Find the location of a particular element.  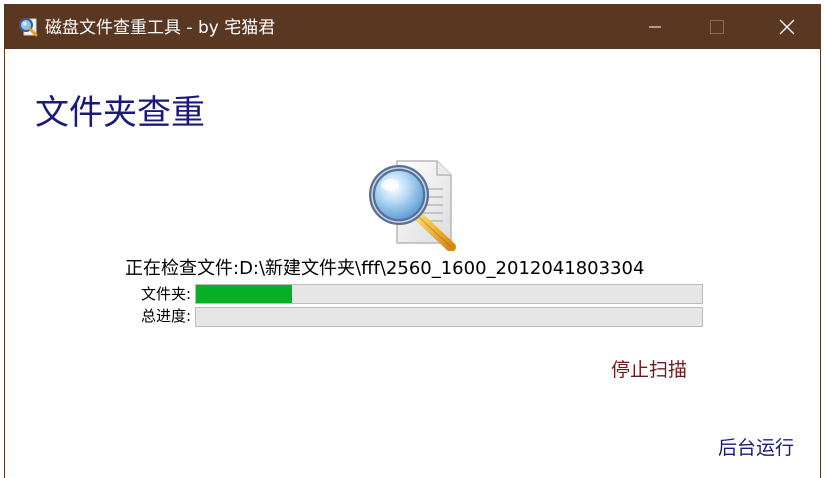

folder-progress-fill is located at coordinates (244, 294).